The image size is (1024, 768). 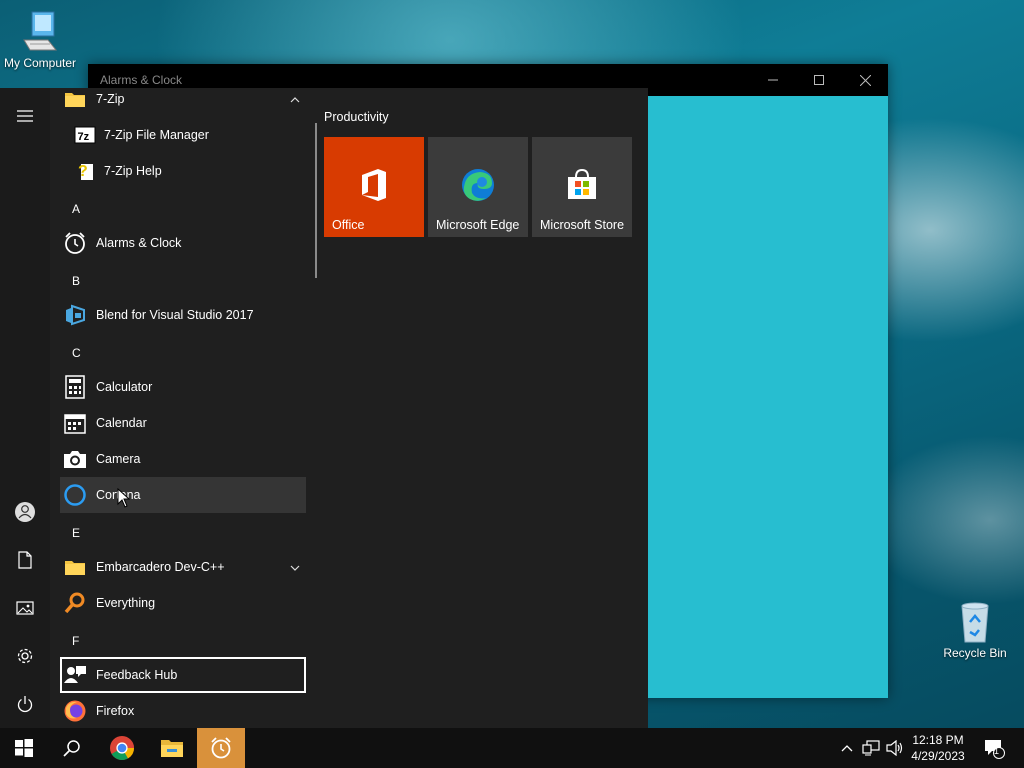 I want to click on documents-icon, so click(x=25, y=560).